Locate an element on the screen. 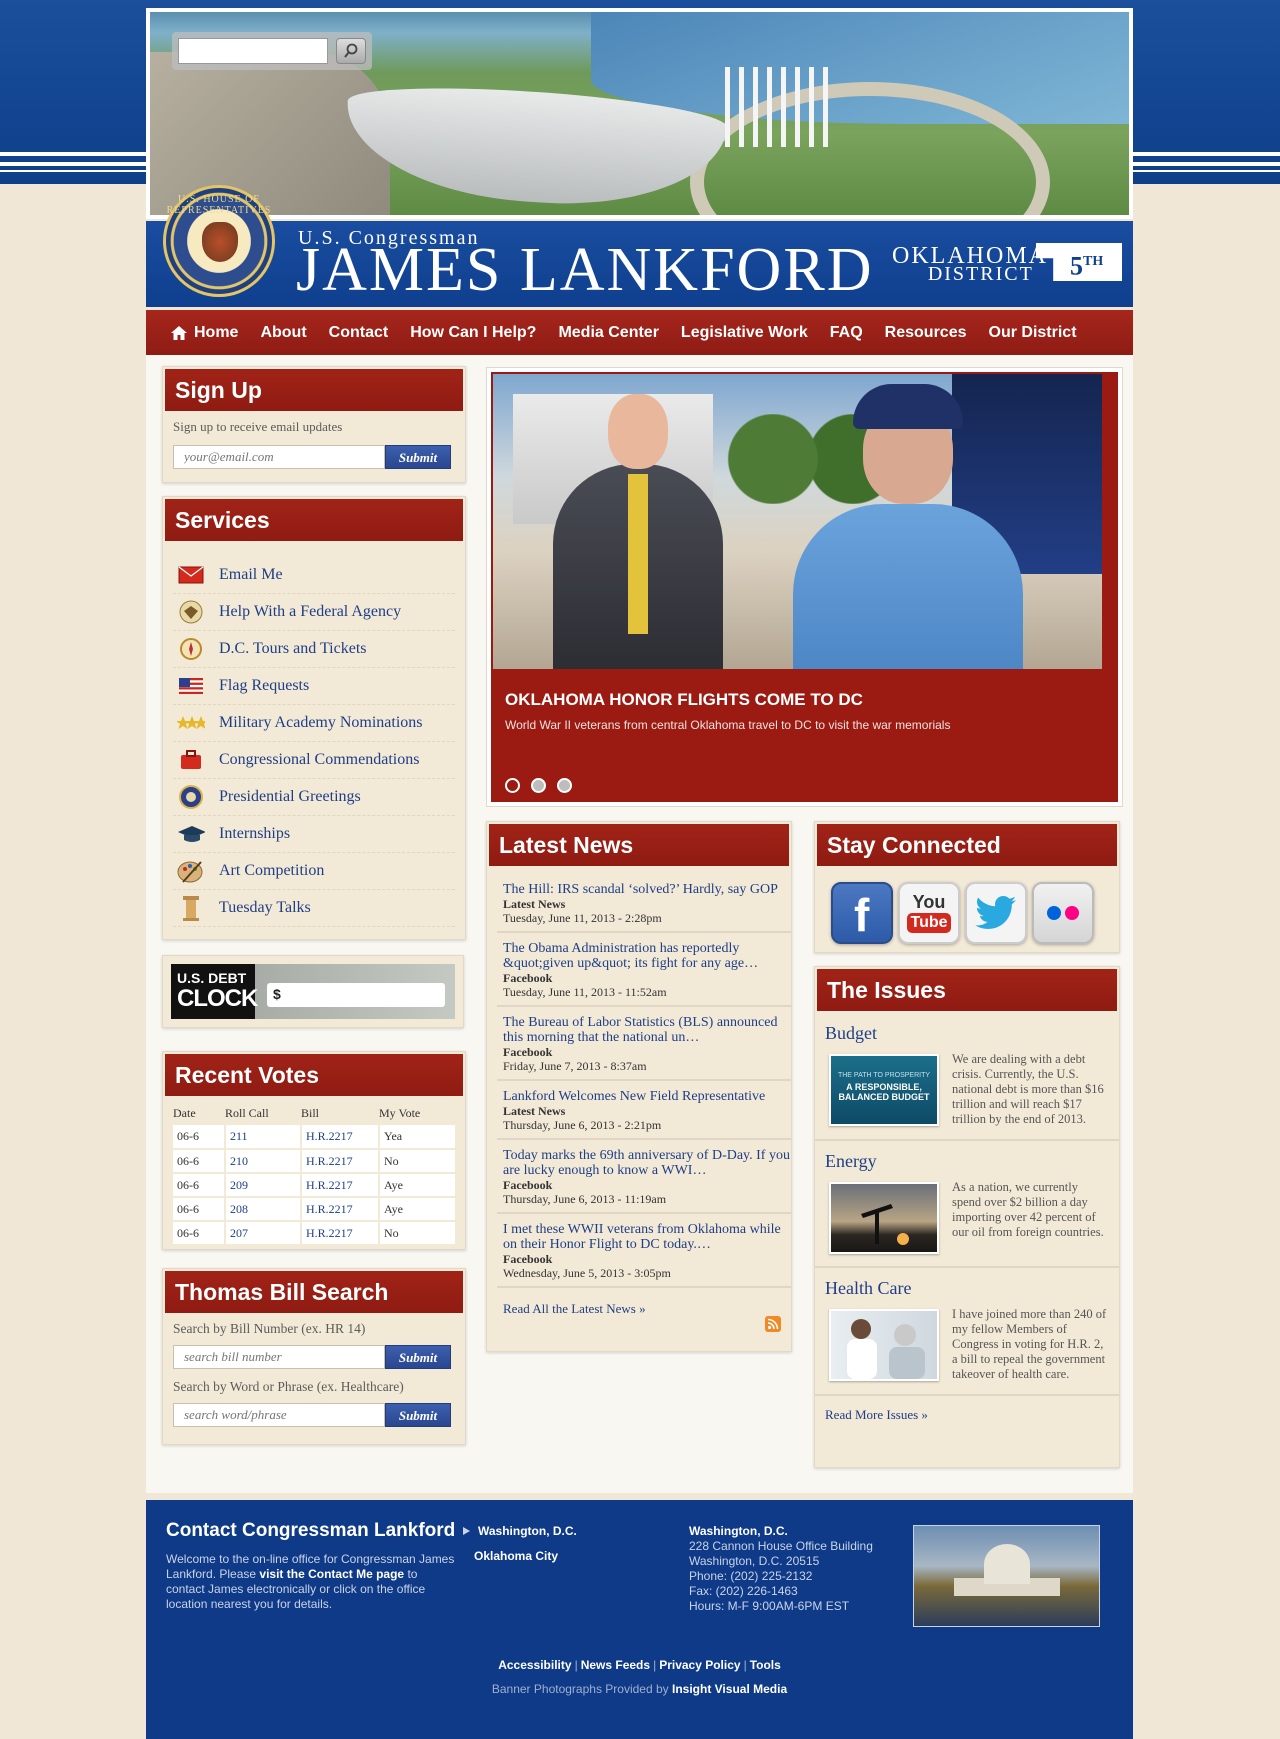  news-source: Facebook is located at coordinates (528, 1259).